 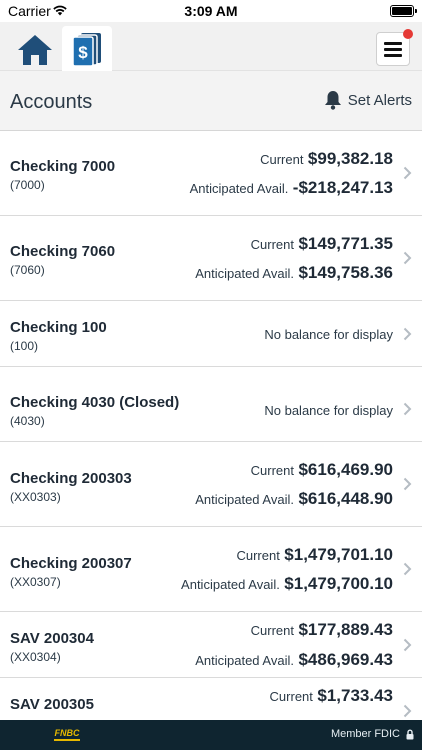 I want to click on anticipated-balance: Anticipated Avail. -$218,247.13, so click(x=291, y=188).